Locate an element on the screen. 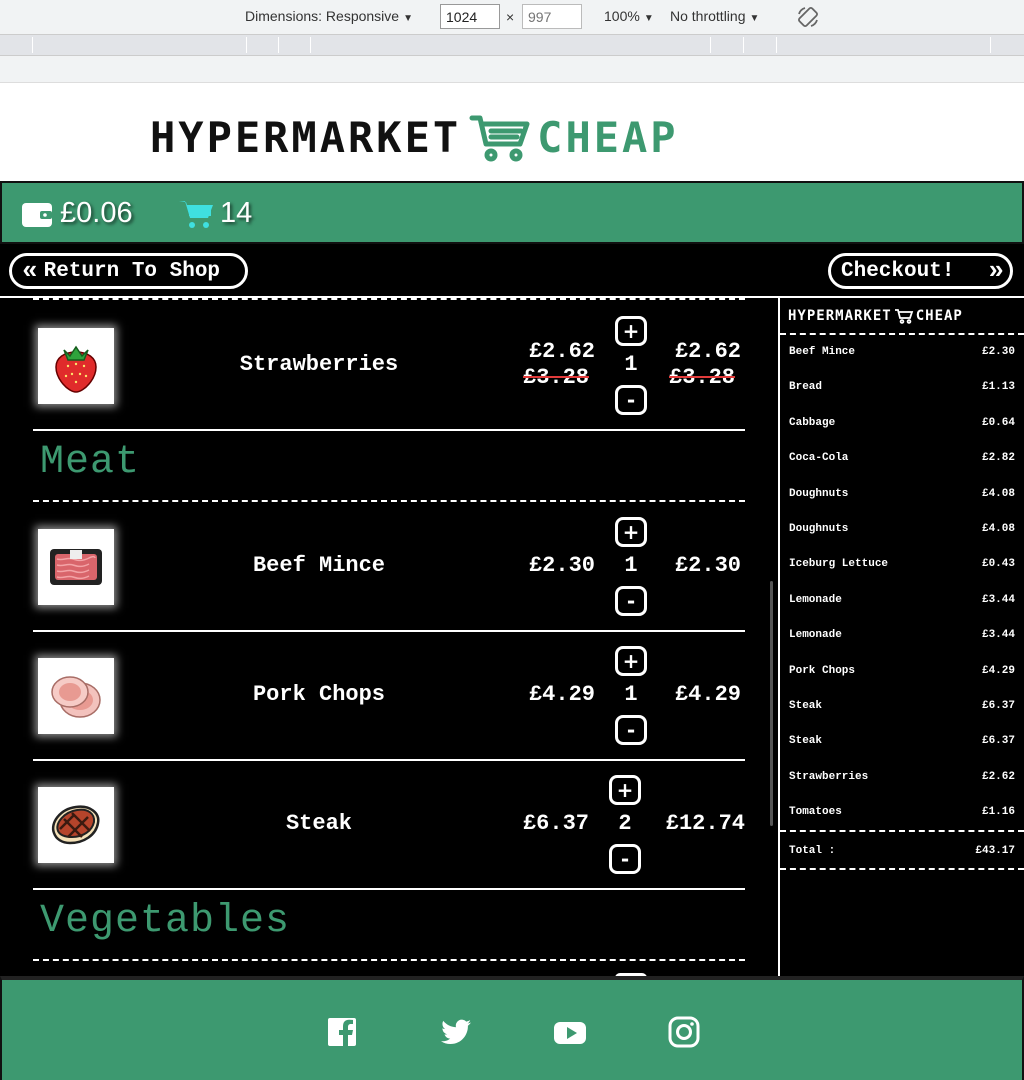 The height and width of the screenshot is (1080, 1024). product-image-steak is located at coordinates (76, 825).